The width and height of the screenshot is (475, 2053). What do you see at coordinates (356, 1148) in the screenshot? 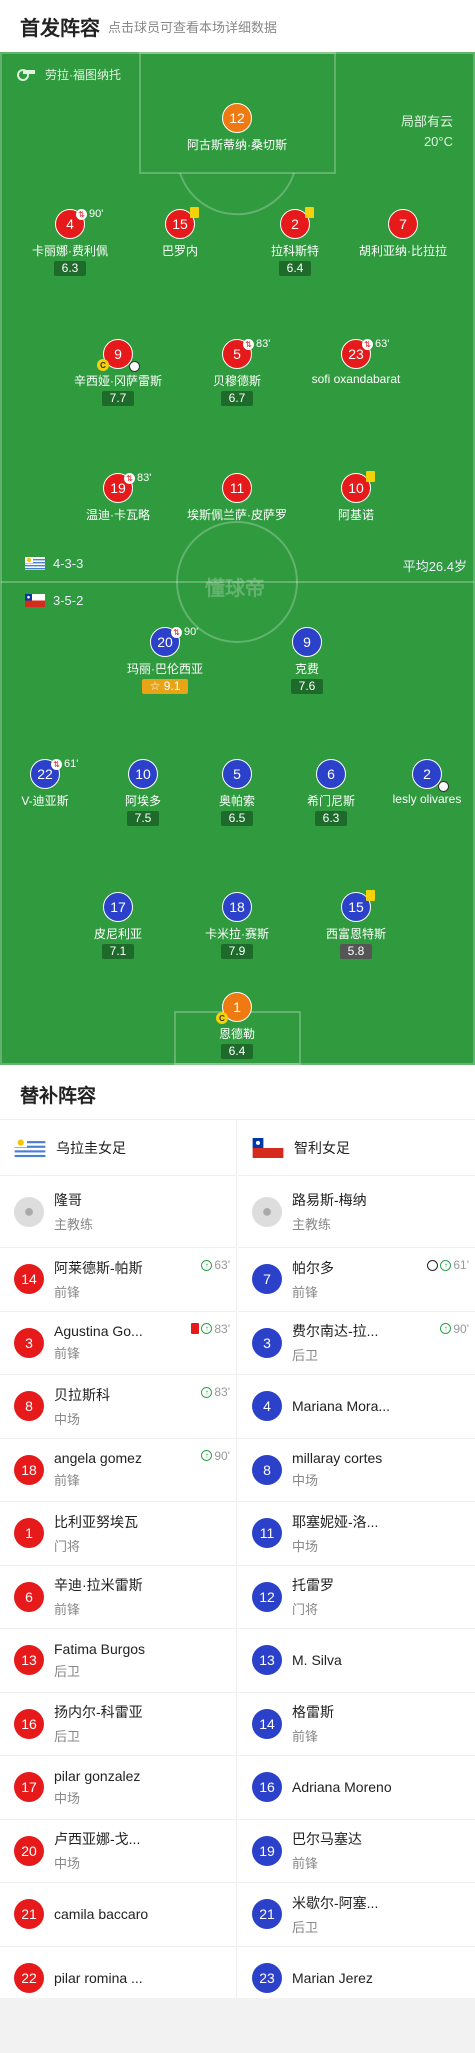
I see `away-team-header: 智利女足` at bounding box center [356, 1148].